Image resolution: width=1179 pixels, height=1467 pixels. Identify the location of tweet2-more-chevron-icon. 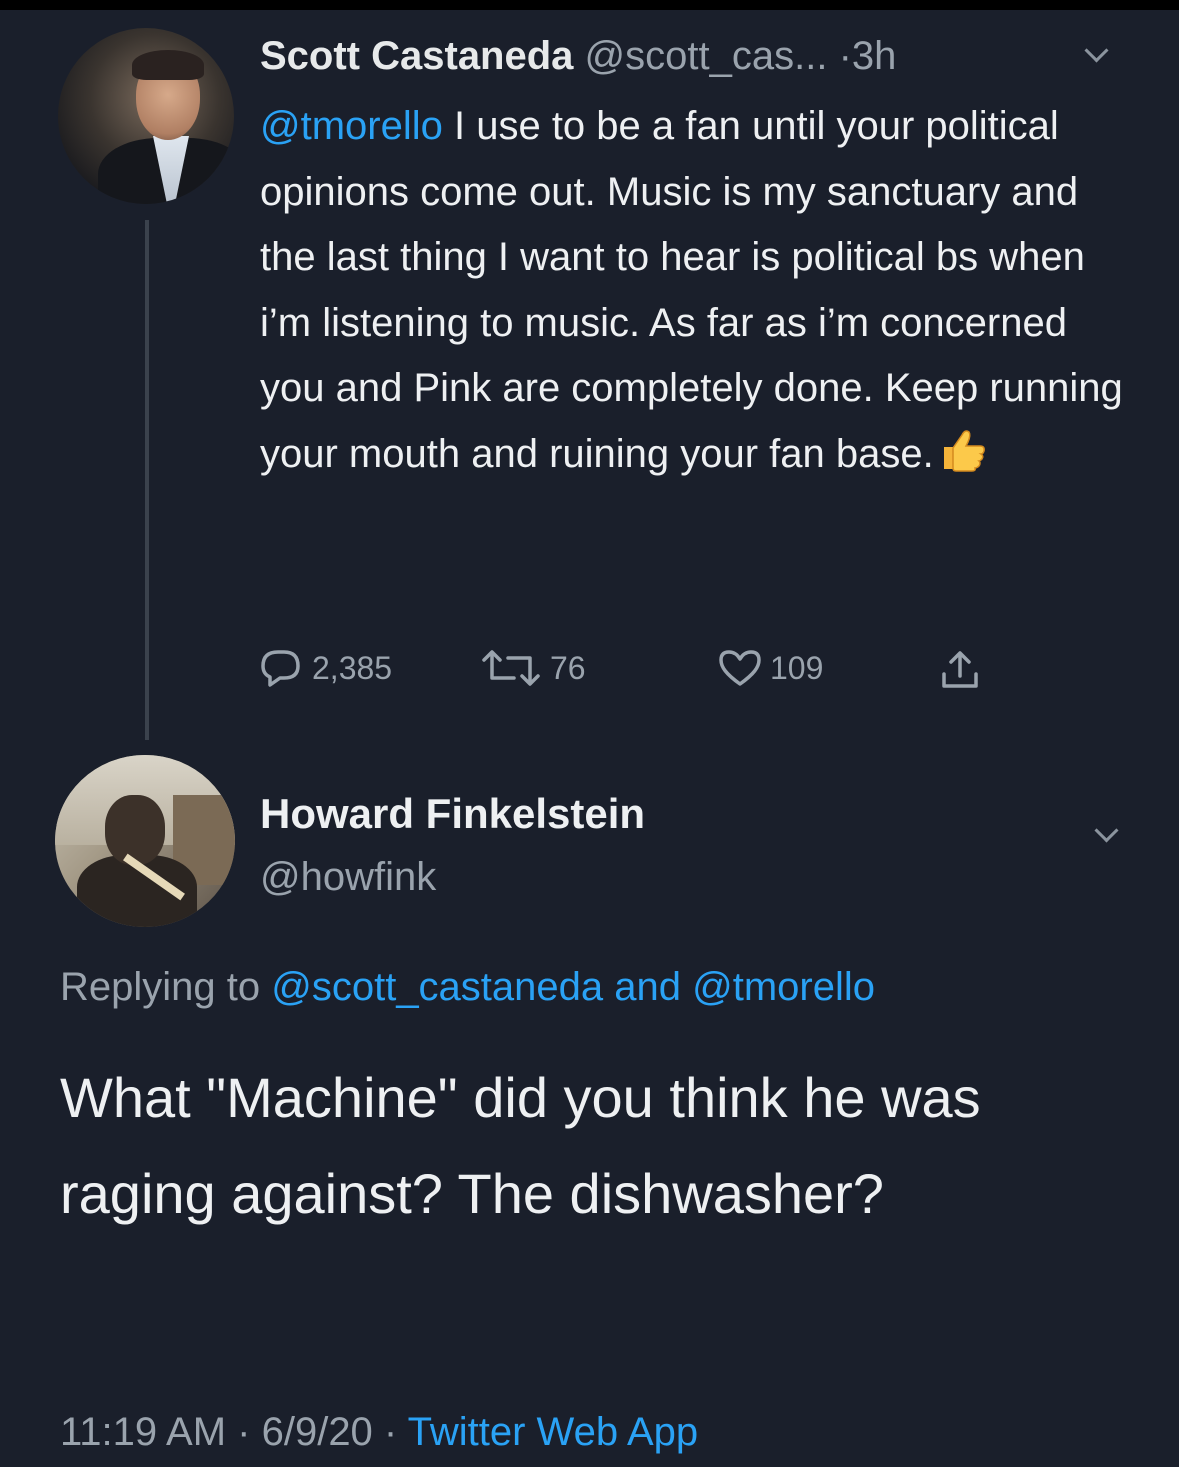
(1106, 830).